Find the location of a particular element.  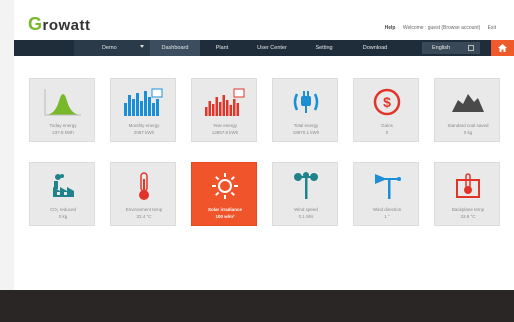

card-value: 13857.8 kWh is located at coordinates (225, 132).